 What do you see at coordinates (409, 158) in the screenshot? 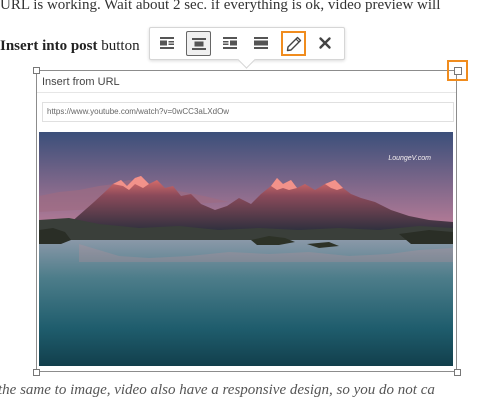
I see `watermark-text: LoungeV.com` at bounding box center [409, 158].